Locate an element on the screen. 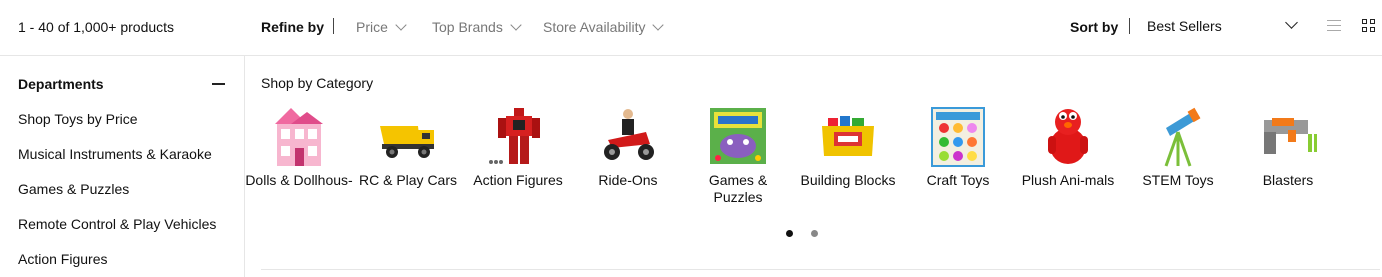 This screenshot has height=277, width=1382. category-label: Blasters is located at coordinates (1288, 180).